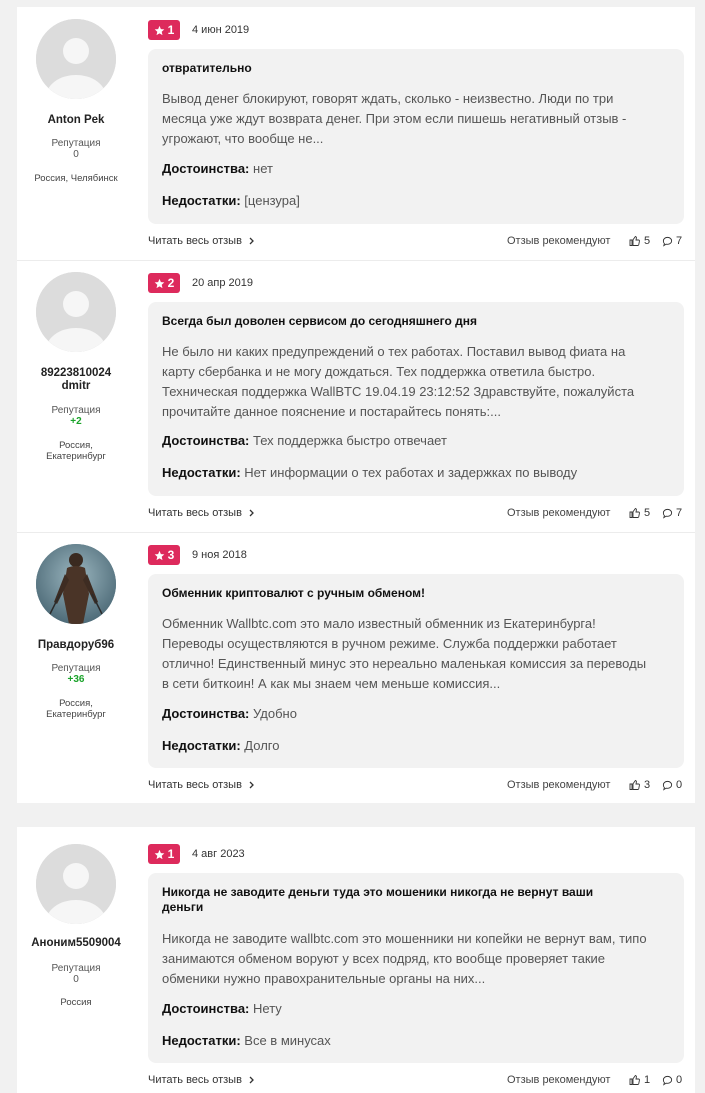 This screenshot has width=705, height=1093. I want to click on like-button: 3, so click(639, 785).